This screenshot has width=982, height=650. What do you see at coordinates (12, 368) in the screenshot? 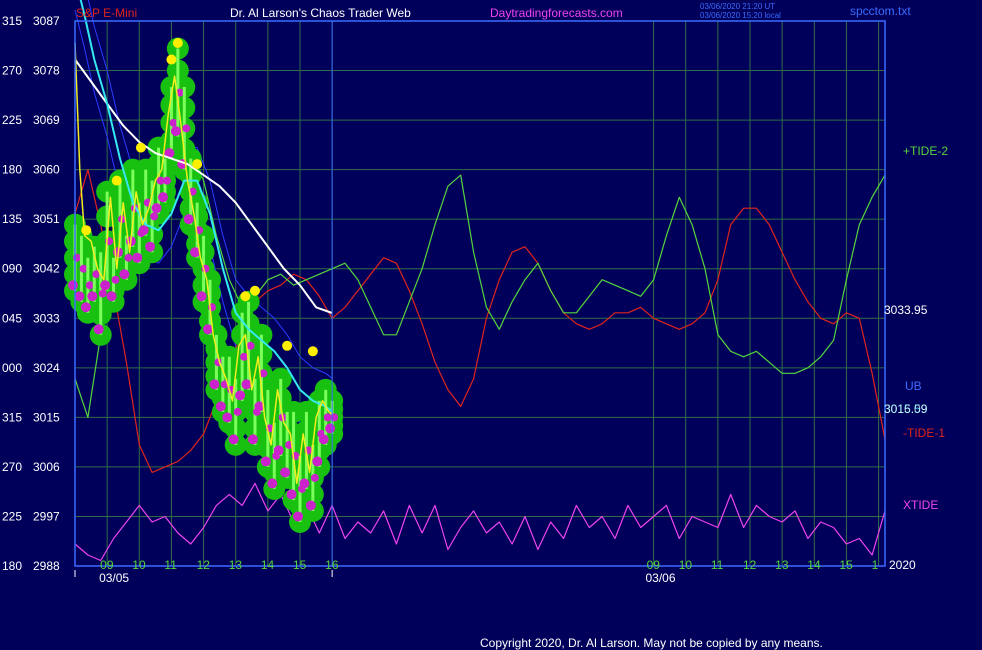
I see `y-angle-label: 000` at bounding box center [12, 368].